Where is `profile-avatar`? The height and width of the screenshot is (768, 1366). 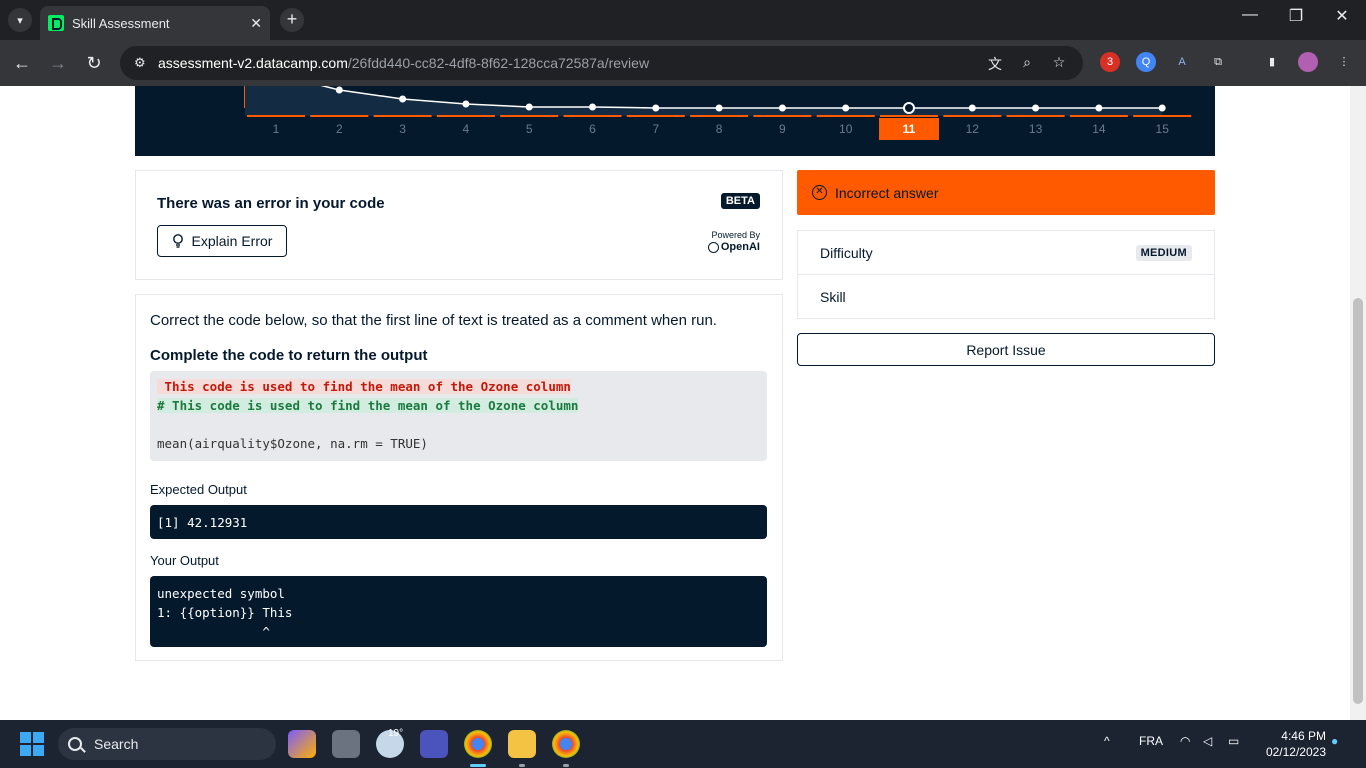 profile-avatar is located at coordinates (1308, 62).